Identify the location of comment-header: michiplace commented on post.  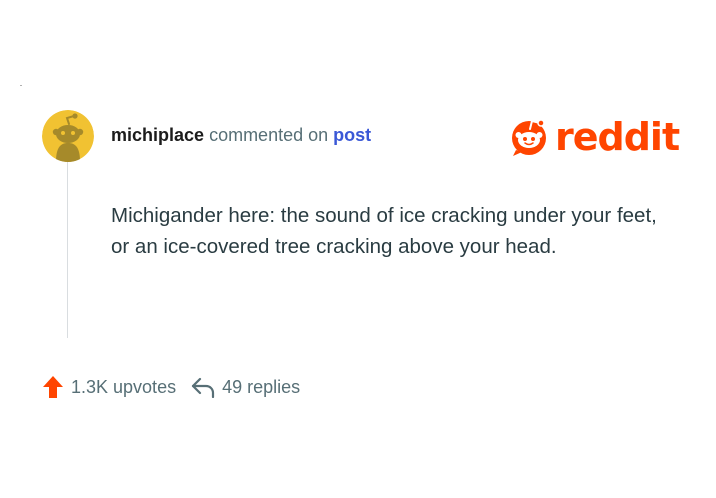
(241, 135).